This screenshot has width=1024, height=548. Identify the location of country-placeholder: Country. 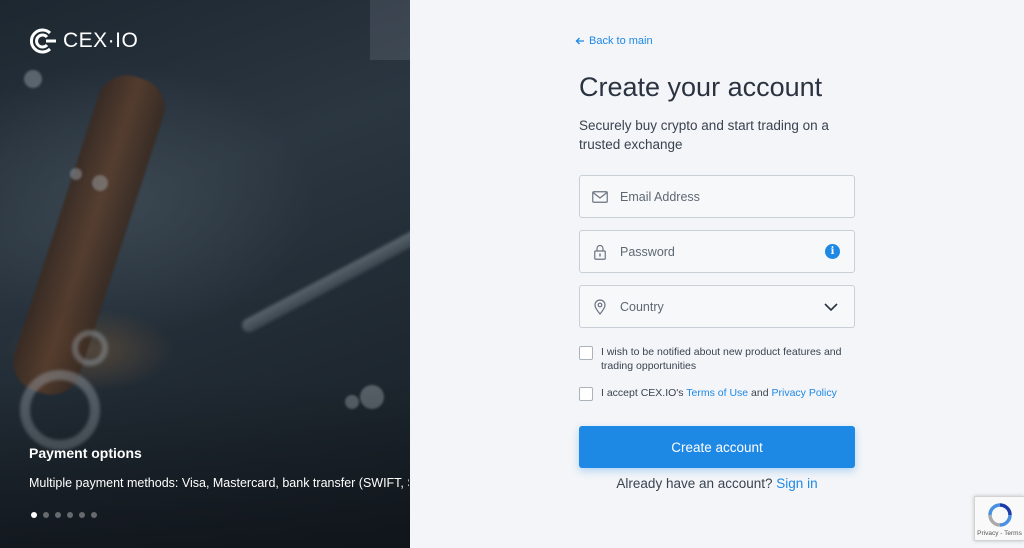
(642, 306).